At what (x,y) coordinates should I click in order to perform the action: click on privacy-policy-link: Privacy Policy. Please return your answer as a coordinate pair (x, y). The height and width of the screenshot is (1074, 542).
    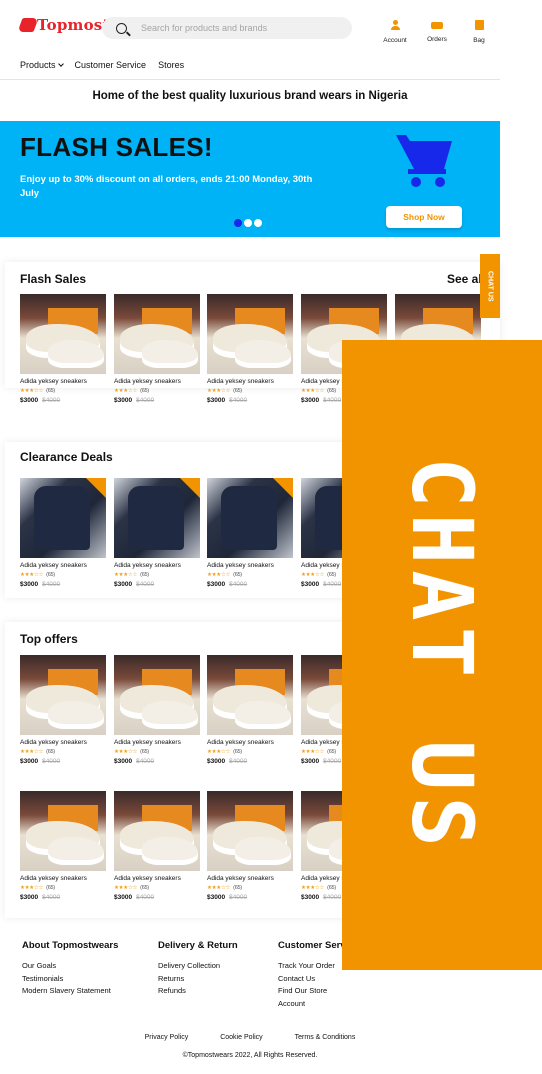
    Looking at the image, I should click on (167, 1037).